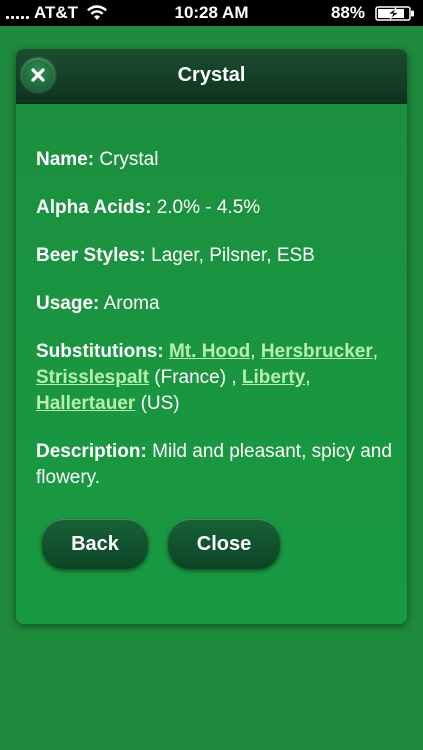 The image size is (423, 750). I want to click on battery-percent: 88%, so click(347, 12).